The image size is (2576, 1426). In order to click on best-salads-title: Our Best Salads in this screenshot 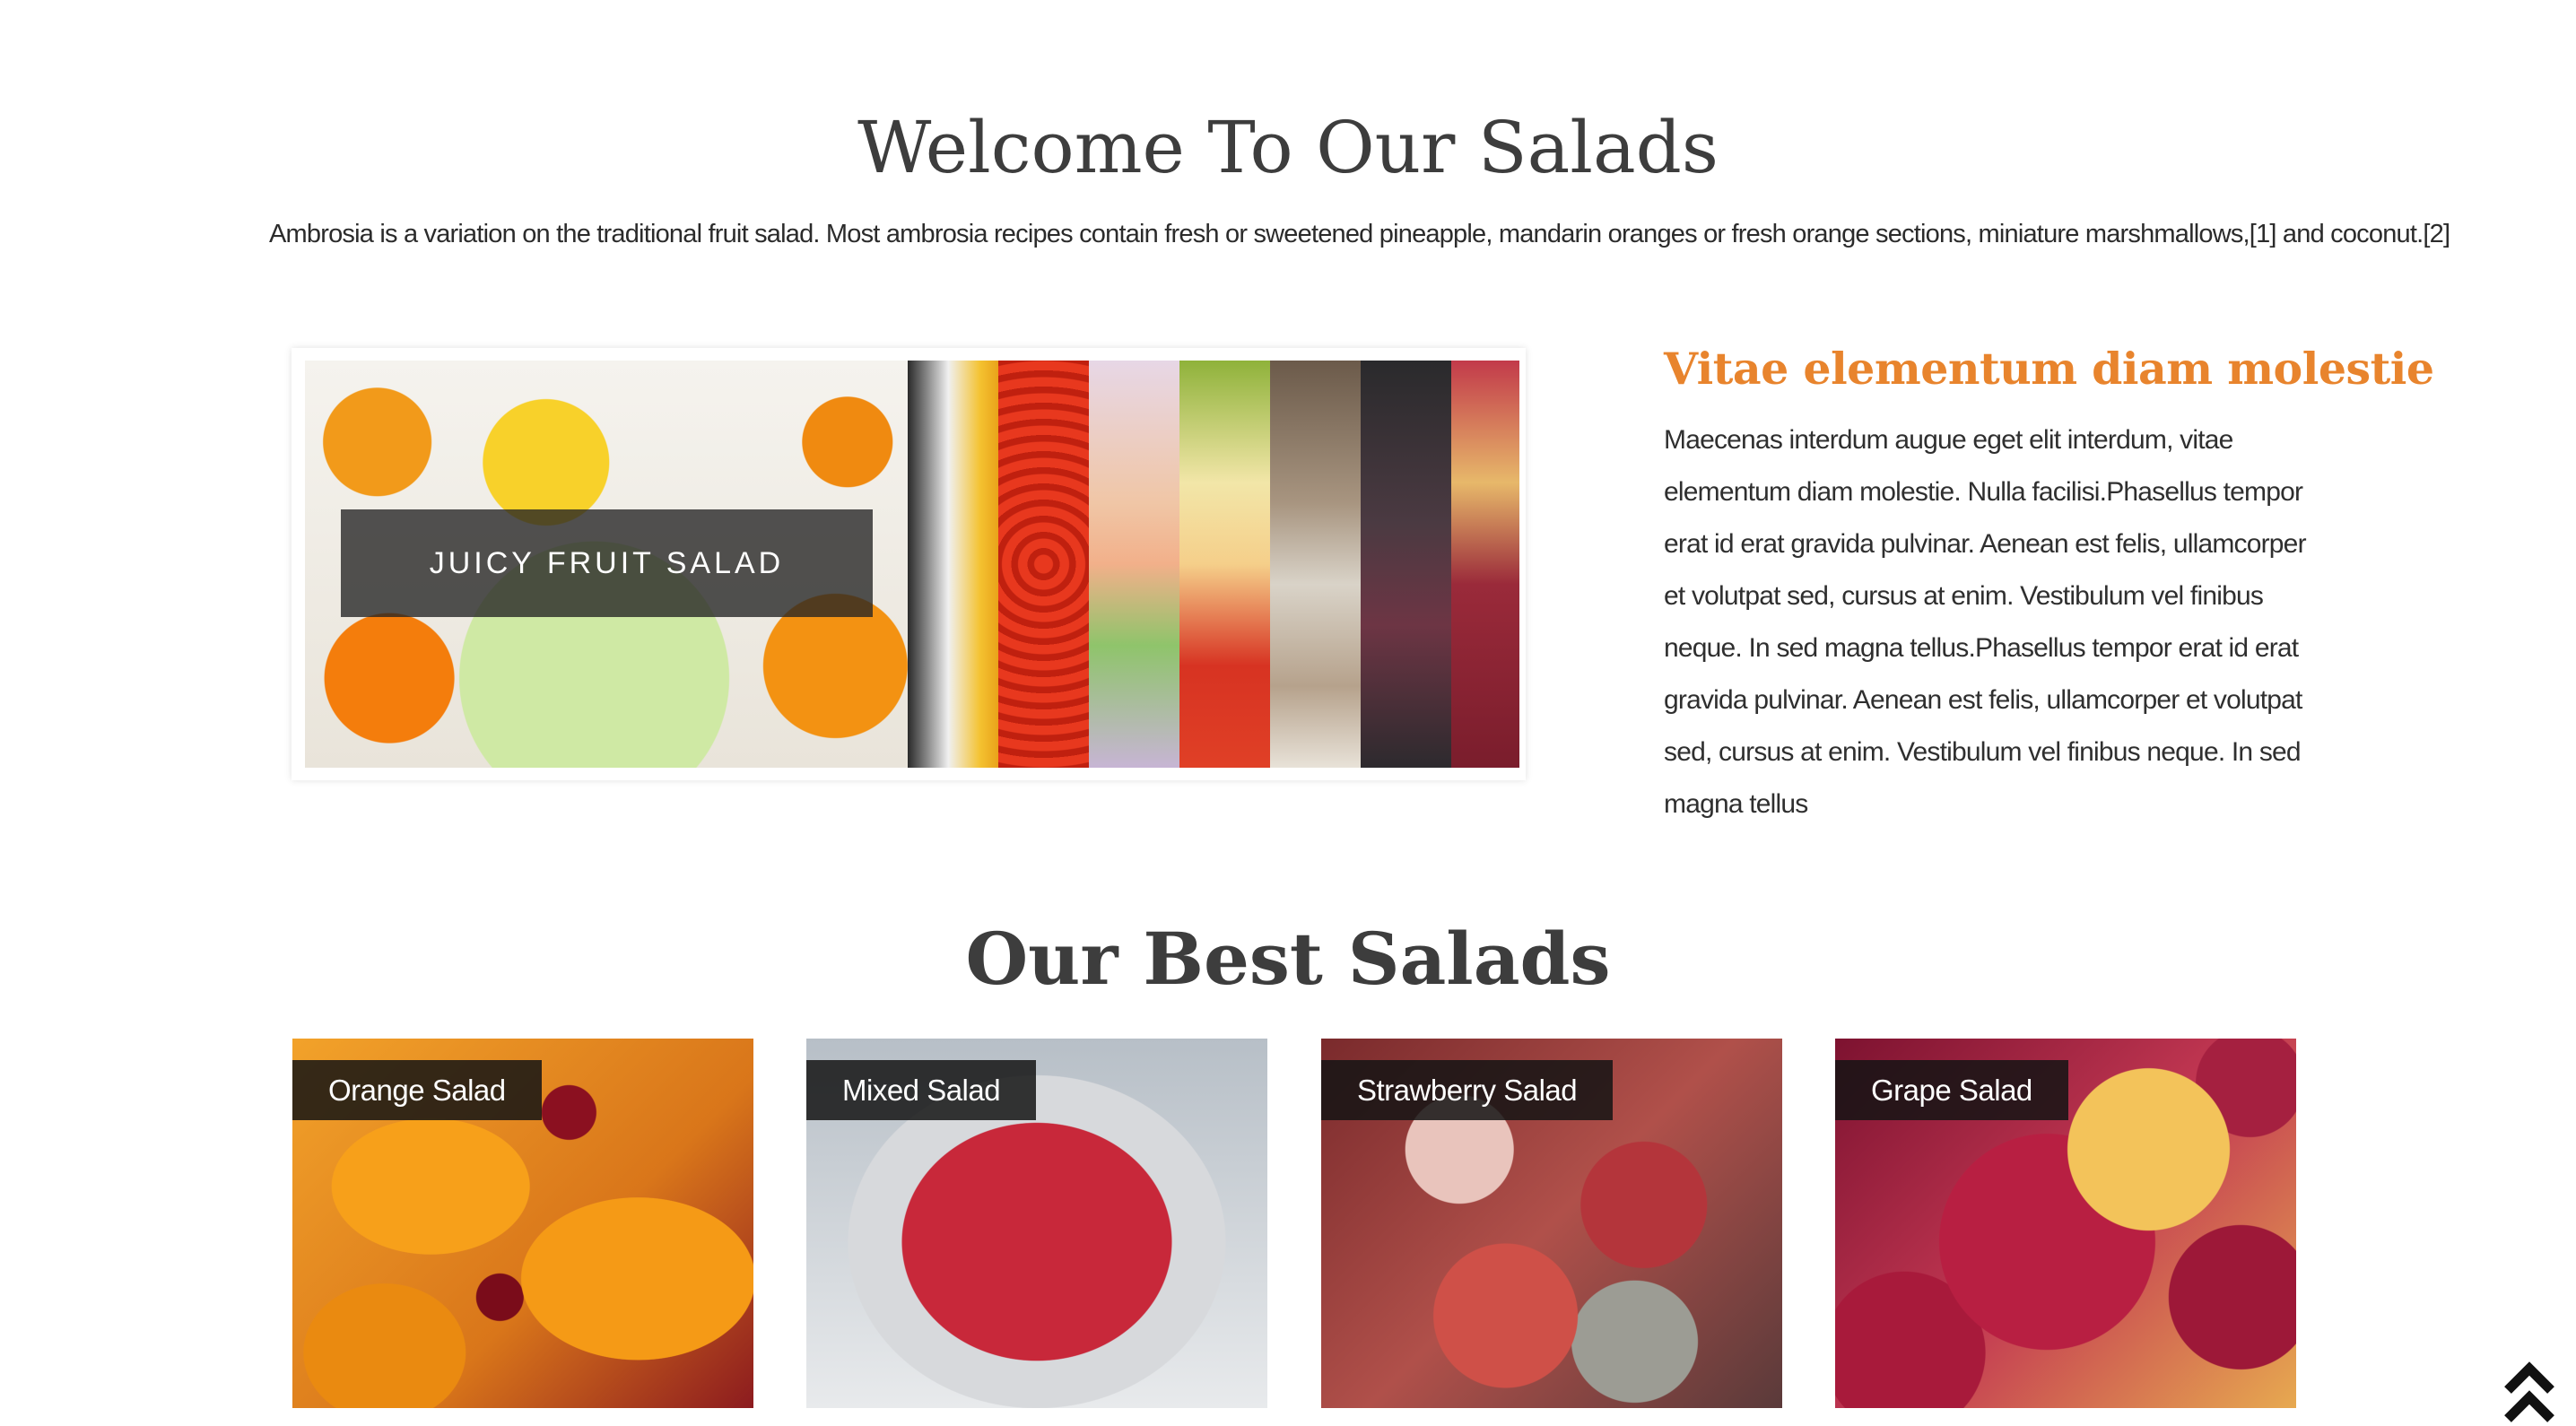, I will do `click(1288, 959)`.